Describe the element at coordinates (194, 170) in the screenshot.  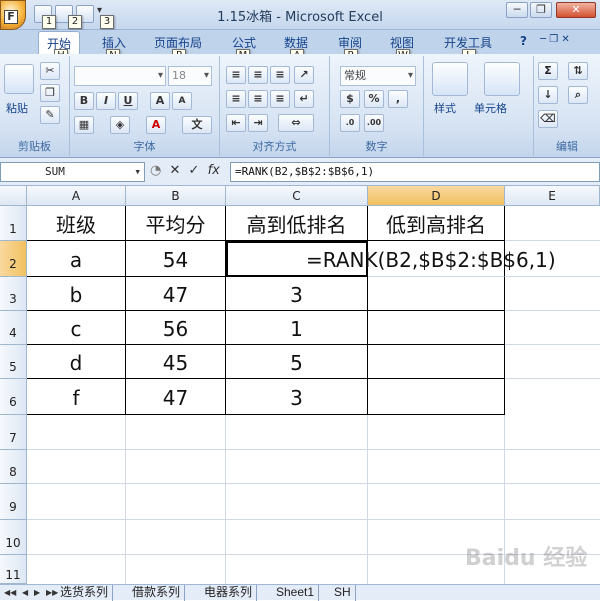
I see `enter-icon: ✓` at that location.